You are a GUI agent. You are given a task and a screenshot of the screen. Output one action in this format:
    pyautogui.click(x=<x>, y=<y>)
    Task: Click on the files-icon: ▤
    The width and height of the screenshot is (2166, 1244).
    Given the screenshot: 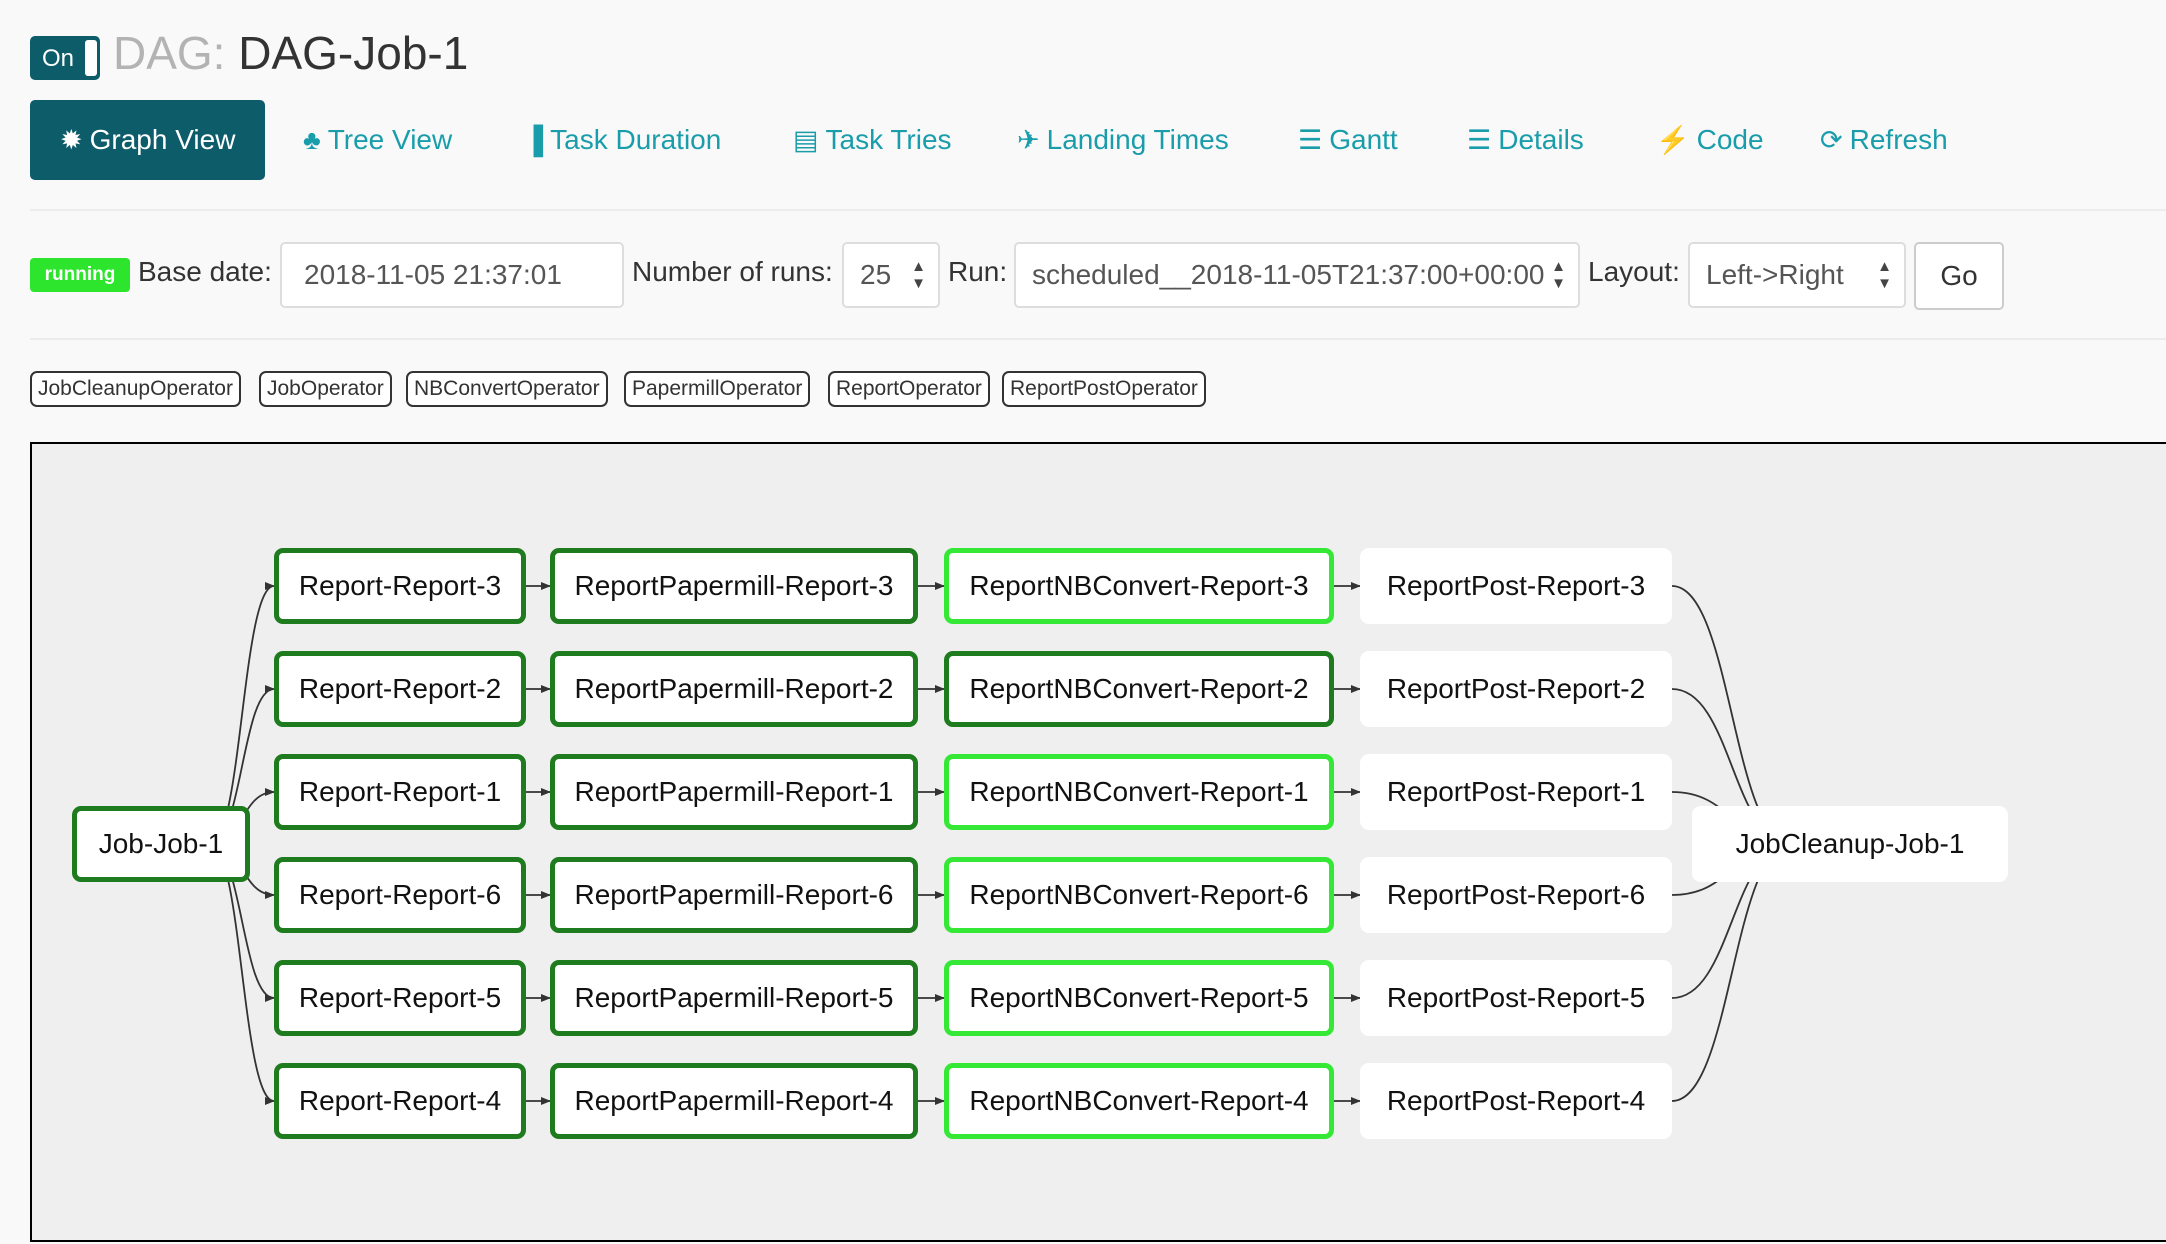 What is the action you would take?
    pyautogui.click(x=806, y=139)
    